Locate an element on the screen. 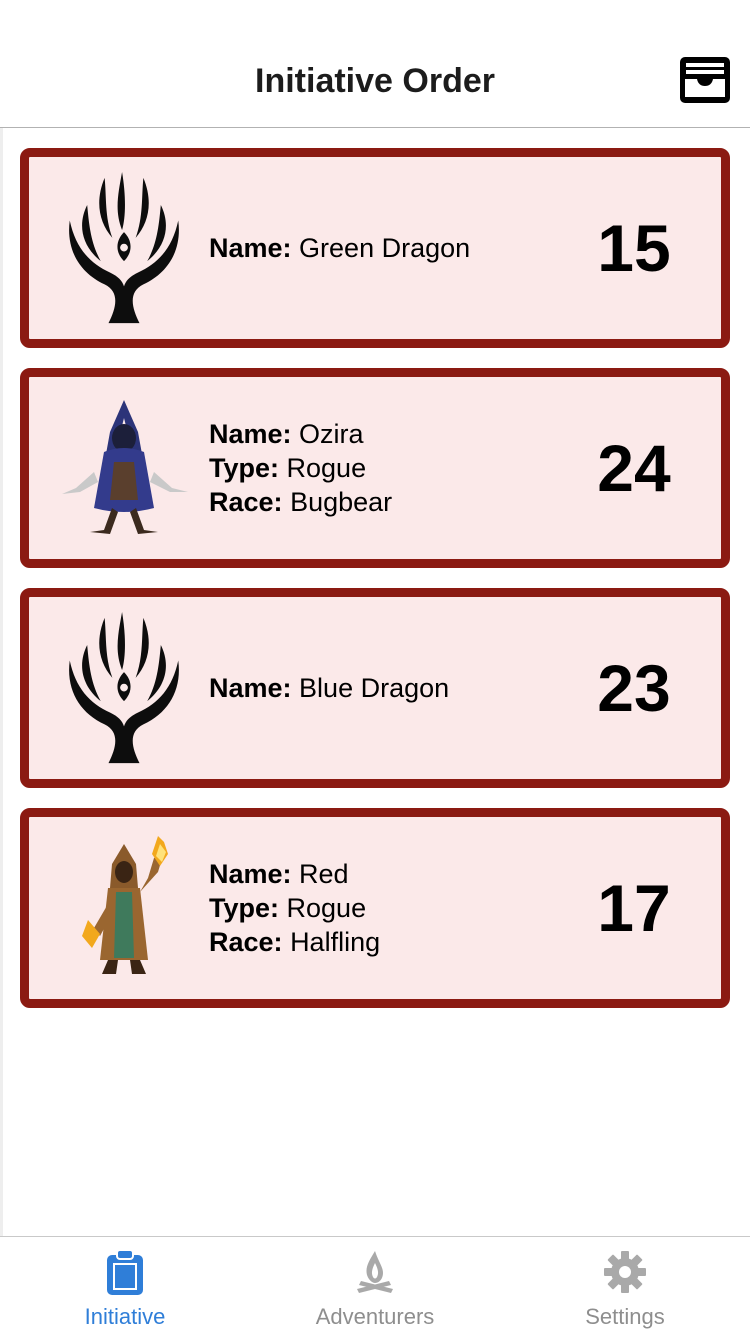 The image size is (750, 1334). hooded-rogue-avatar is located at coordinates (124, 469).